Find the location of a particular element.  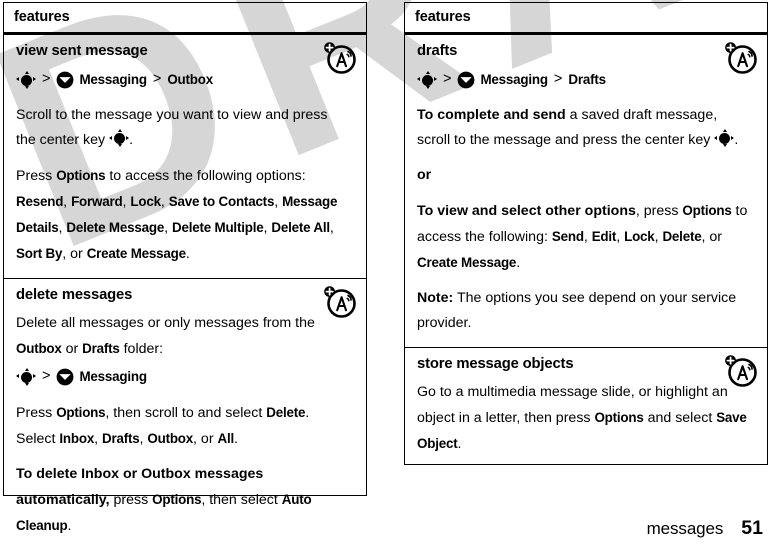

body-text: to access the following options: is located at coordinates (205, 176).